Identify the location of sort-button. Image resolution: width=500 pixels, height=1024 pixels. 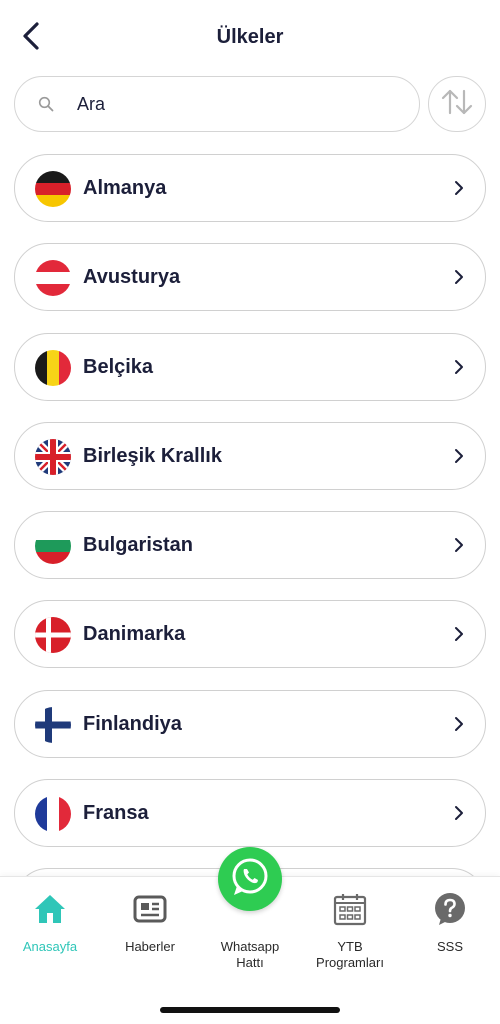
(457, 104).